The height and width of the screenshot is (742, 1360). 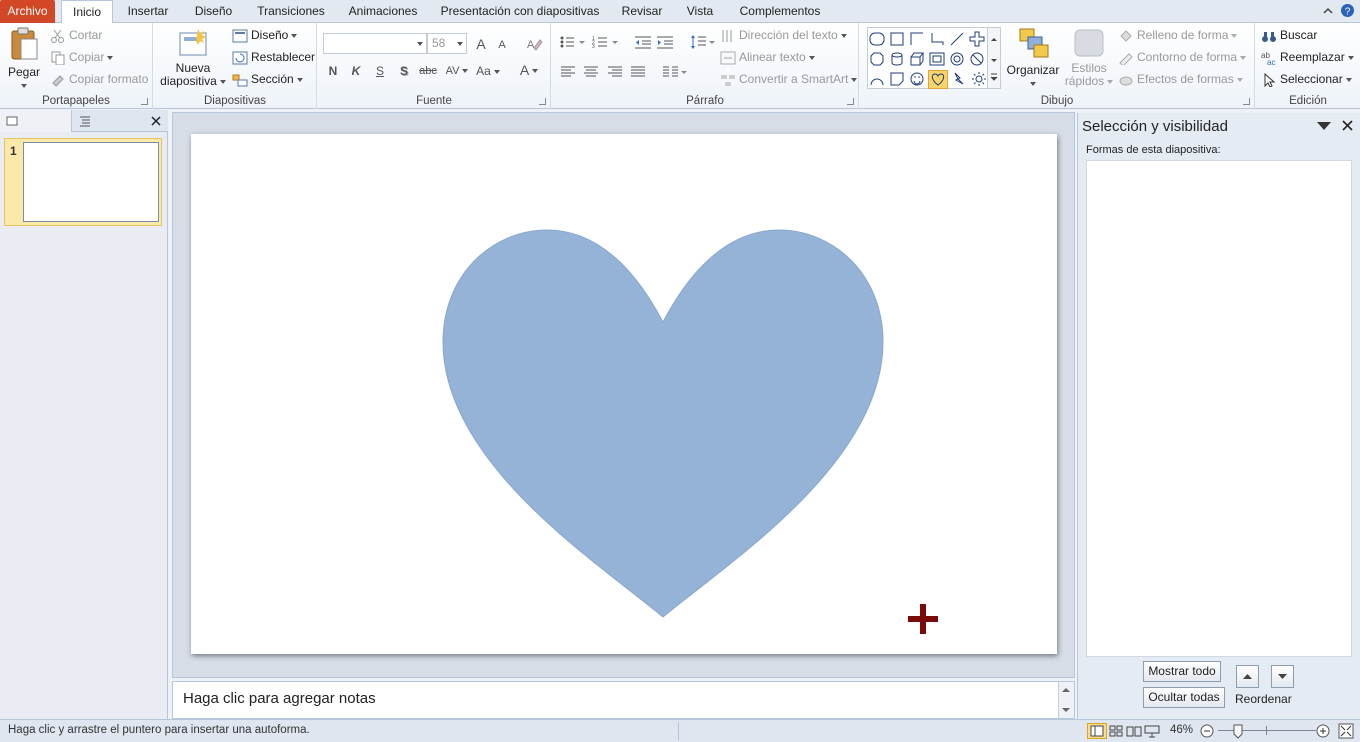 I want to click on columns-icon, so click(x=675, y=72).